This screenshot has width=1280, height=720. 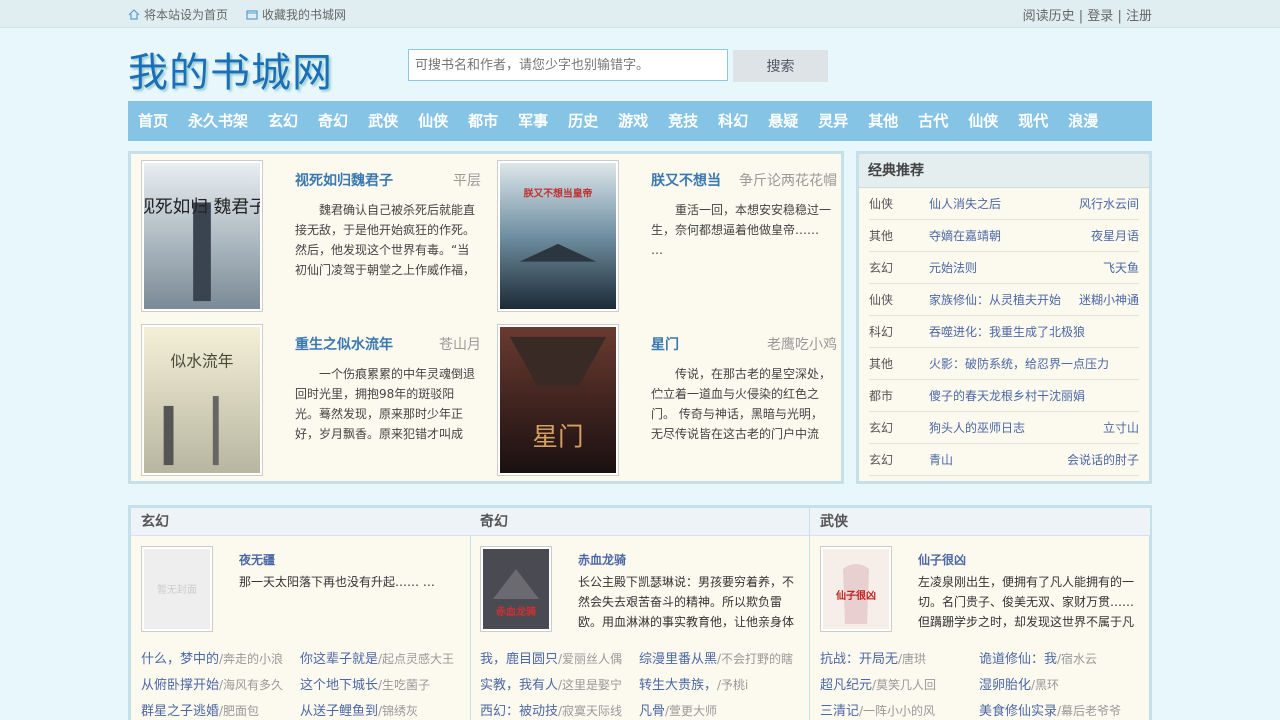 What do you see at coordinates (602, 559) in the screenshot?
I see `book-title: 赤血龙骑` at bounding box center [602, 559].